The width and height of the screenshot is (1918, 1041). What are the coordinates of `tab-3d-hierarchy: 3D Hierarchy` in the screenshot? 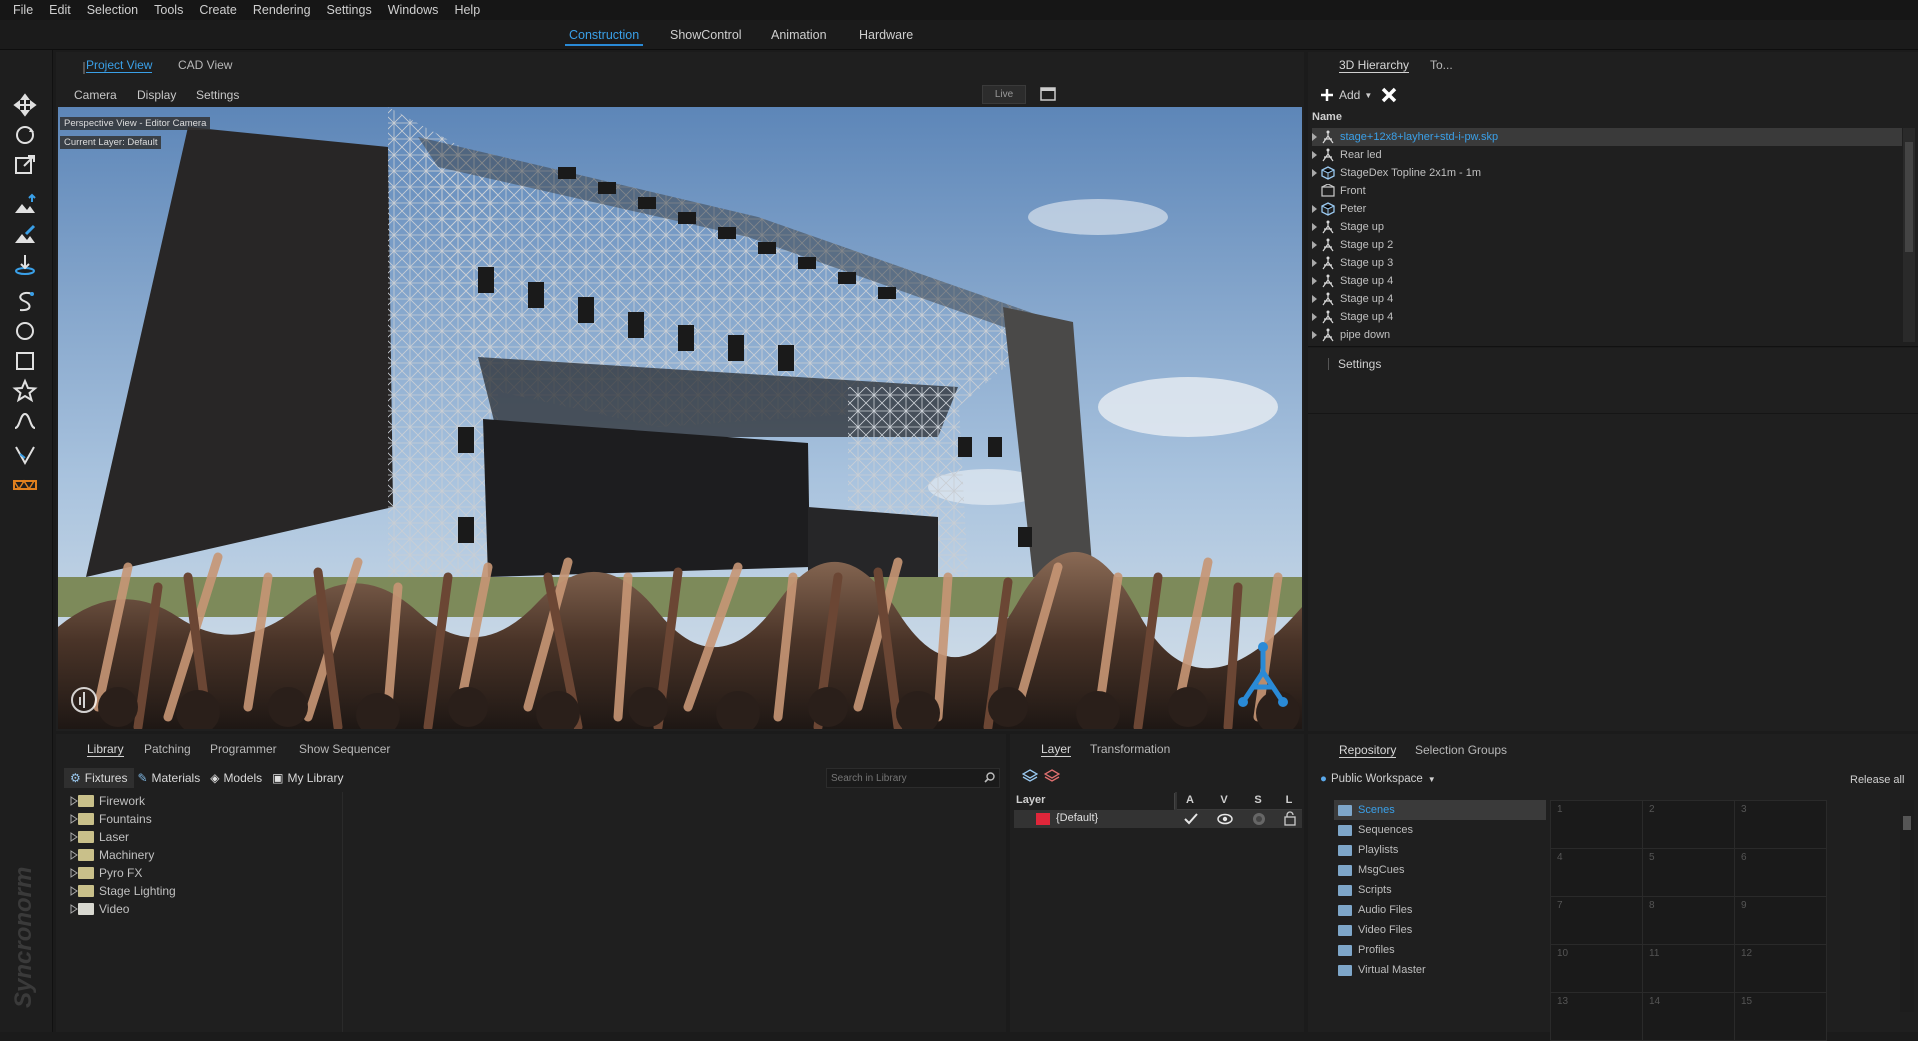 It's located at (1374, 65).